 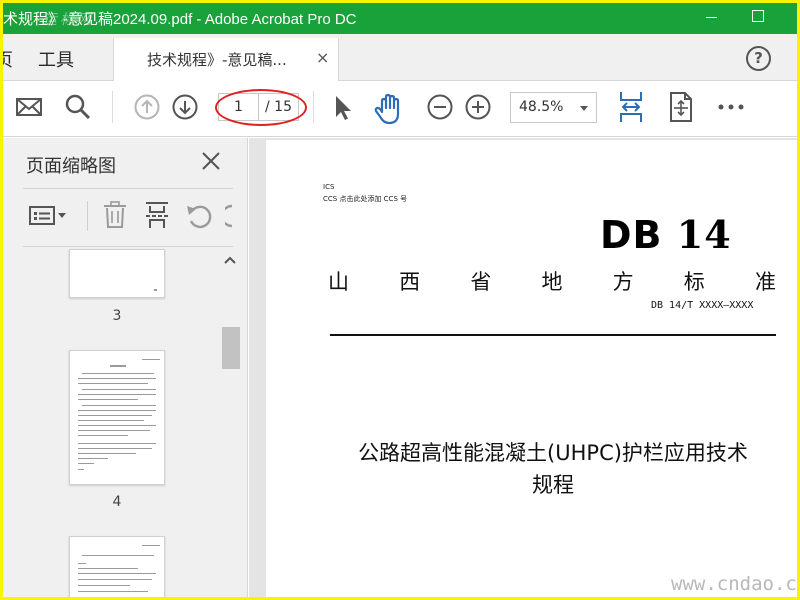 I want to click on help-icon: ?, so click(x=758, y=58).